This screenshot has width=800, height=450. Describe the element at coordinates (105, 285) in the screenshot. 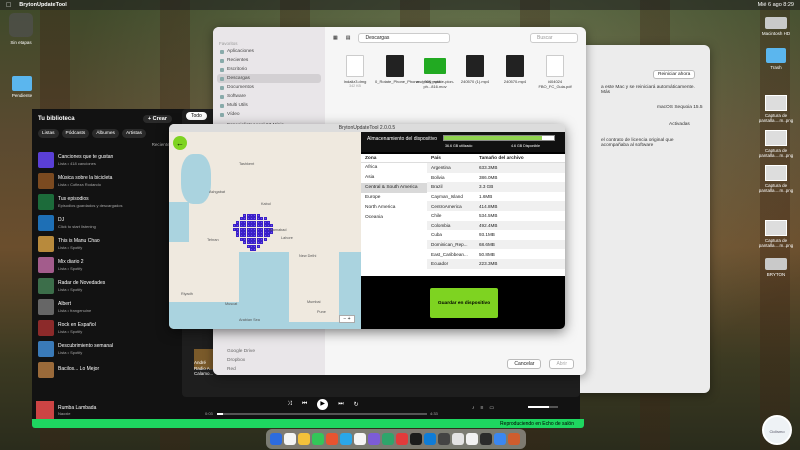

I see `playlist-item: Radar de Novedades Lista • Spotify` at that location.